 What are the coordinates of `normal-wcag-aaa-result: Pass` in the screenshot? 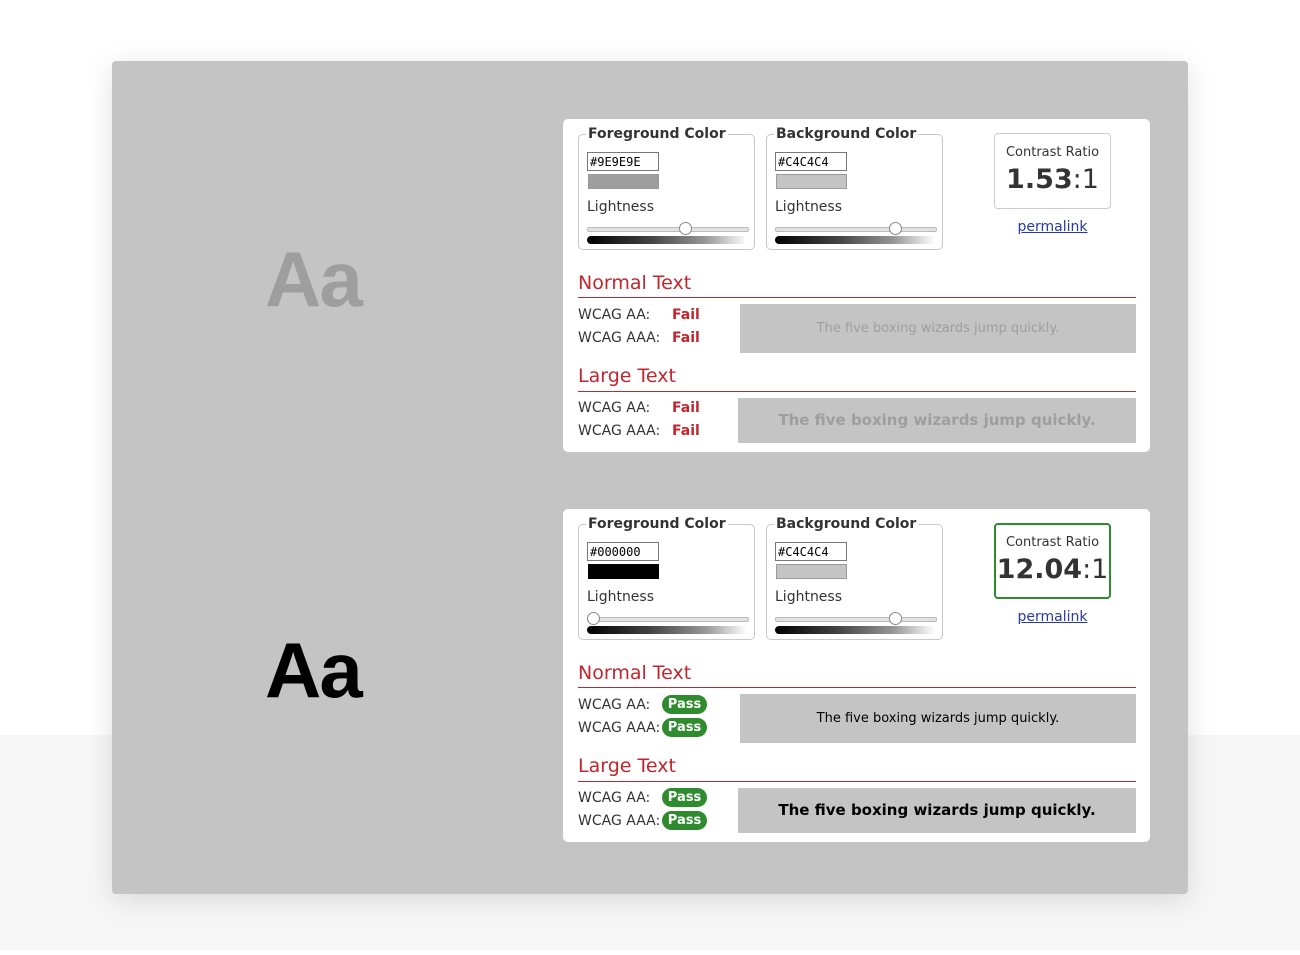 It's located at (684, 727).